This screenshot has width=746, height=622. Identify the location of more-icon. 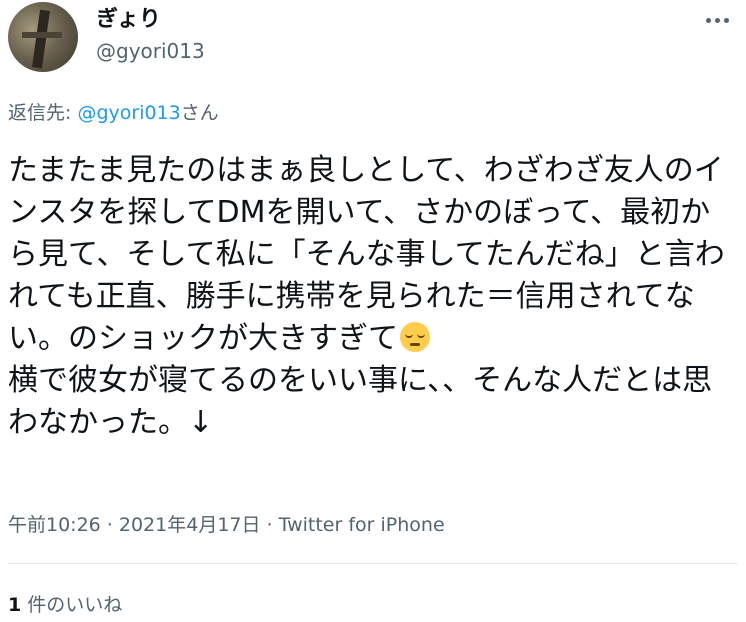
(719, 20).